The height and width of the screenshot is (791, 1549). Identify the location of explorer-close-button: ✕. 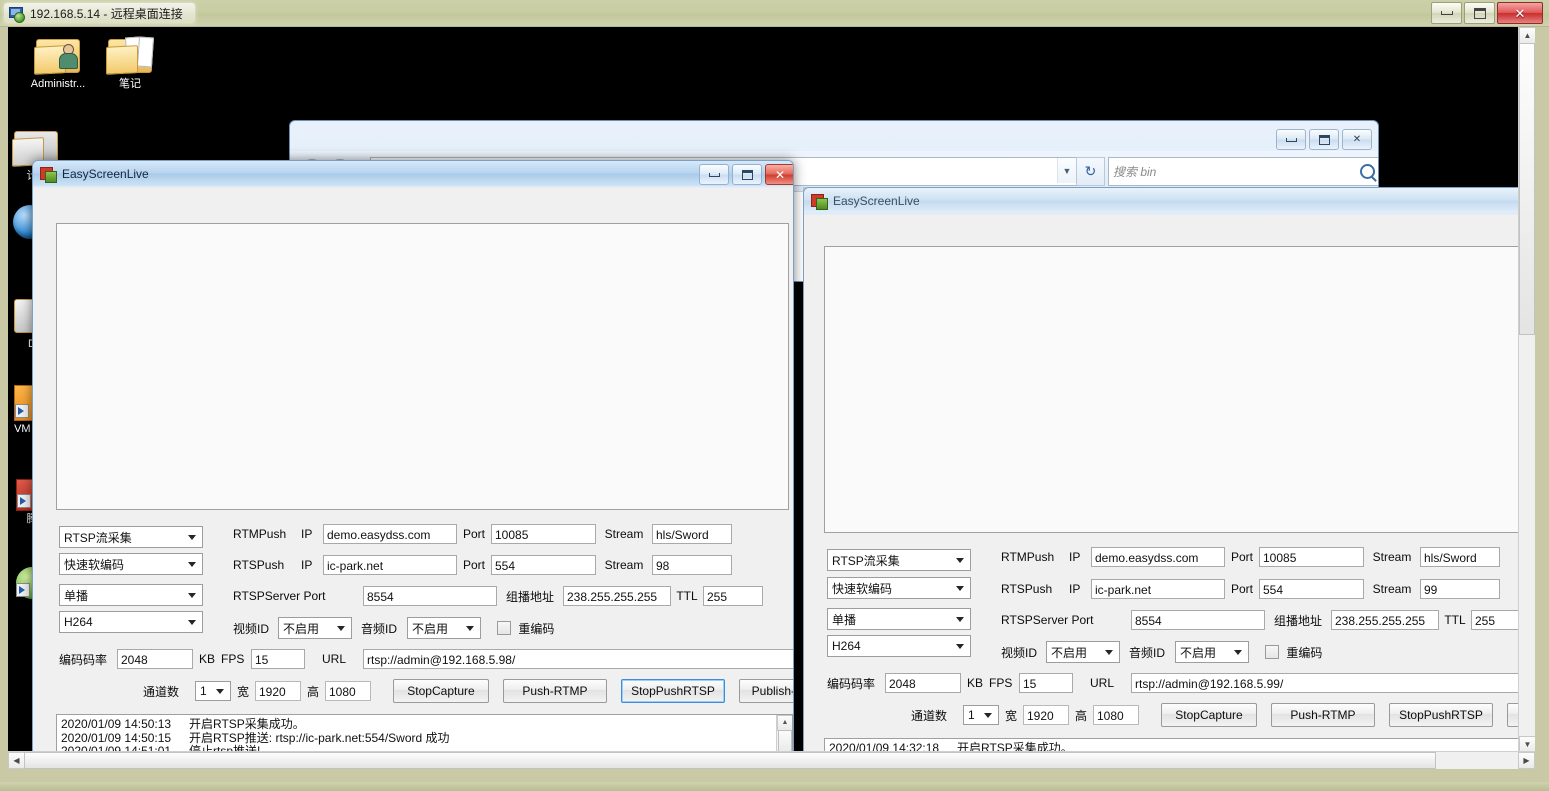
(1357, 139).